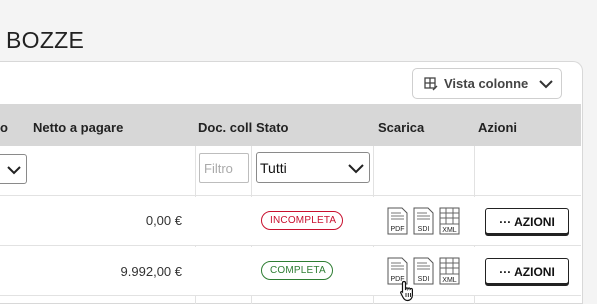 The height and width of the screenshot is (304, 597). What do you see at coordinates (224, 168) in the screenshot?
I see `doc-filter-input` at bounding box center [224, 168].